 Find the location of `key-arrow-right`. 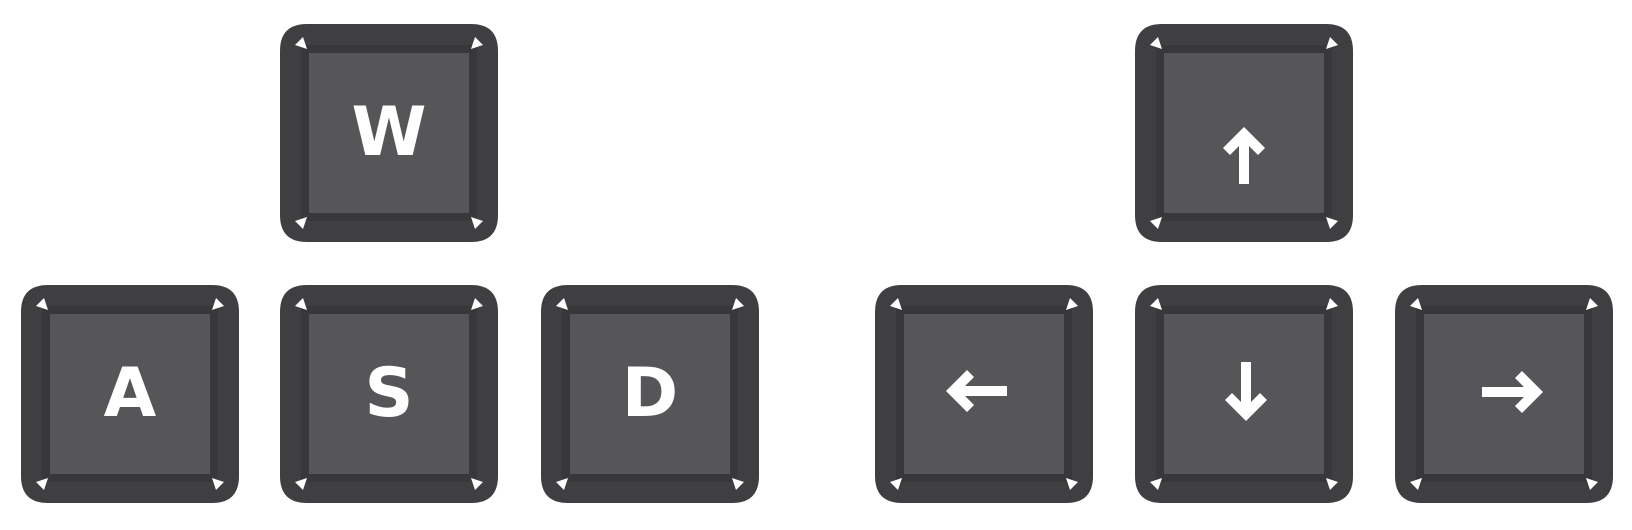

key-arrow-right is located at coordinates (1504, 394).